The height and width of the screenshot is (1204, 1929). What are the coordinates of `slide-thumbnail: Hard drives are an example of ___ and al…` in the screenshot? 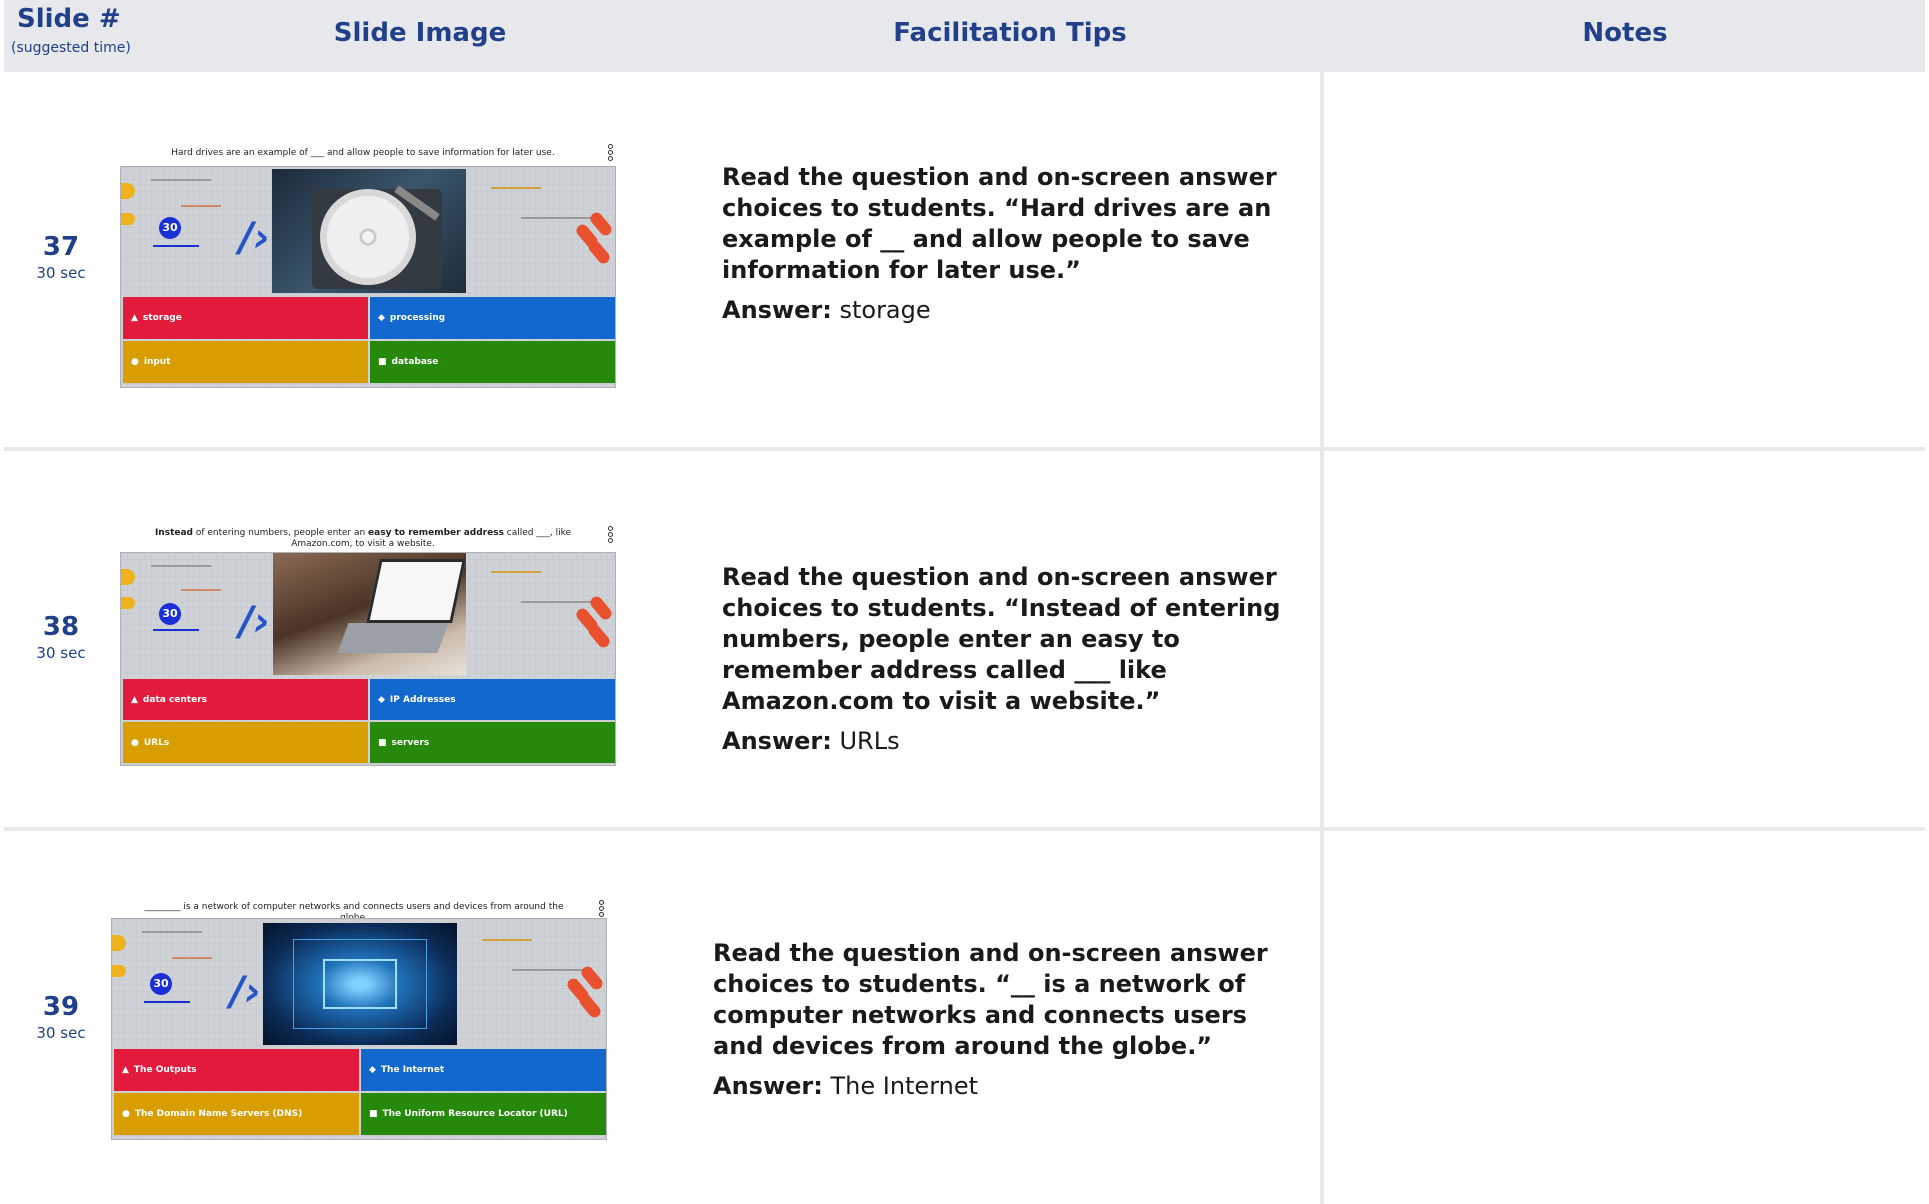 It's located at (368, 266).